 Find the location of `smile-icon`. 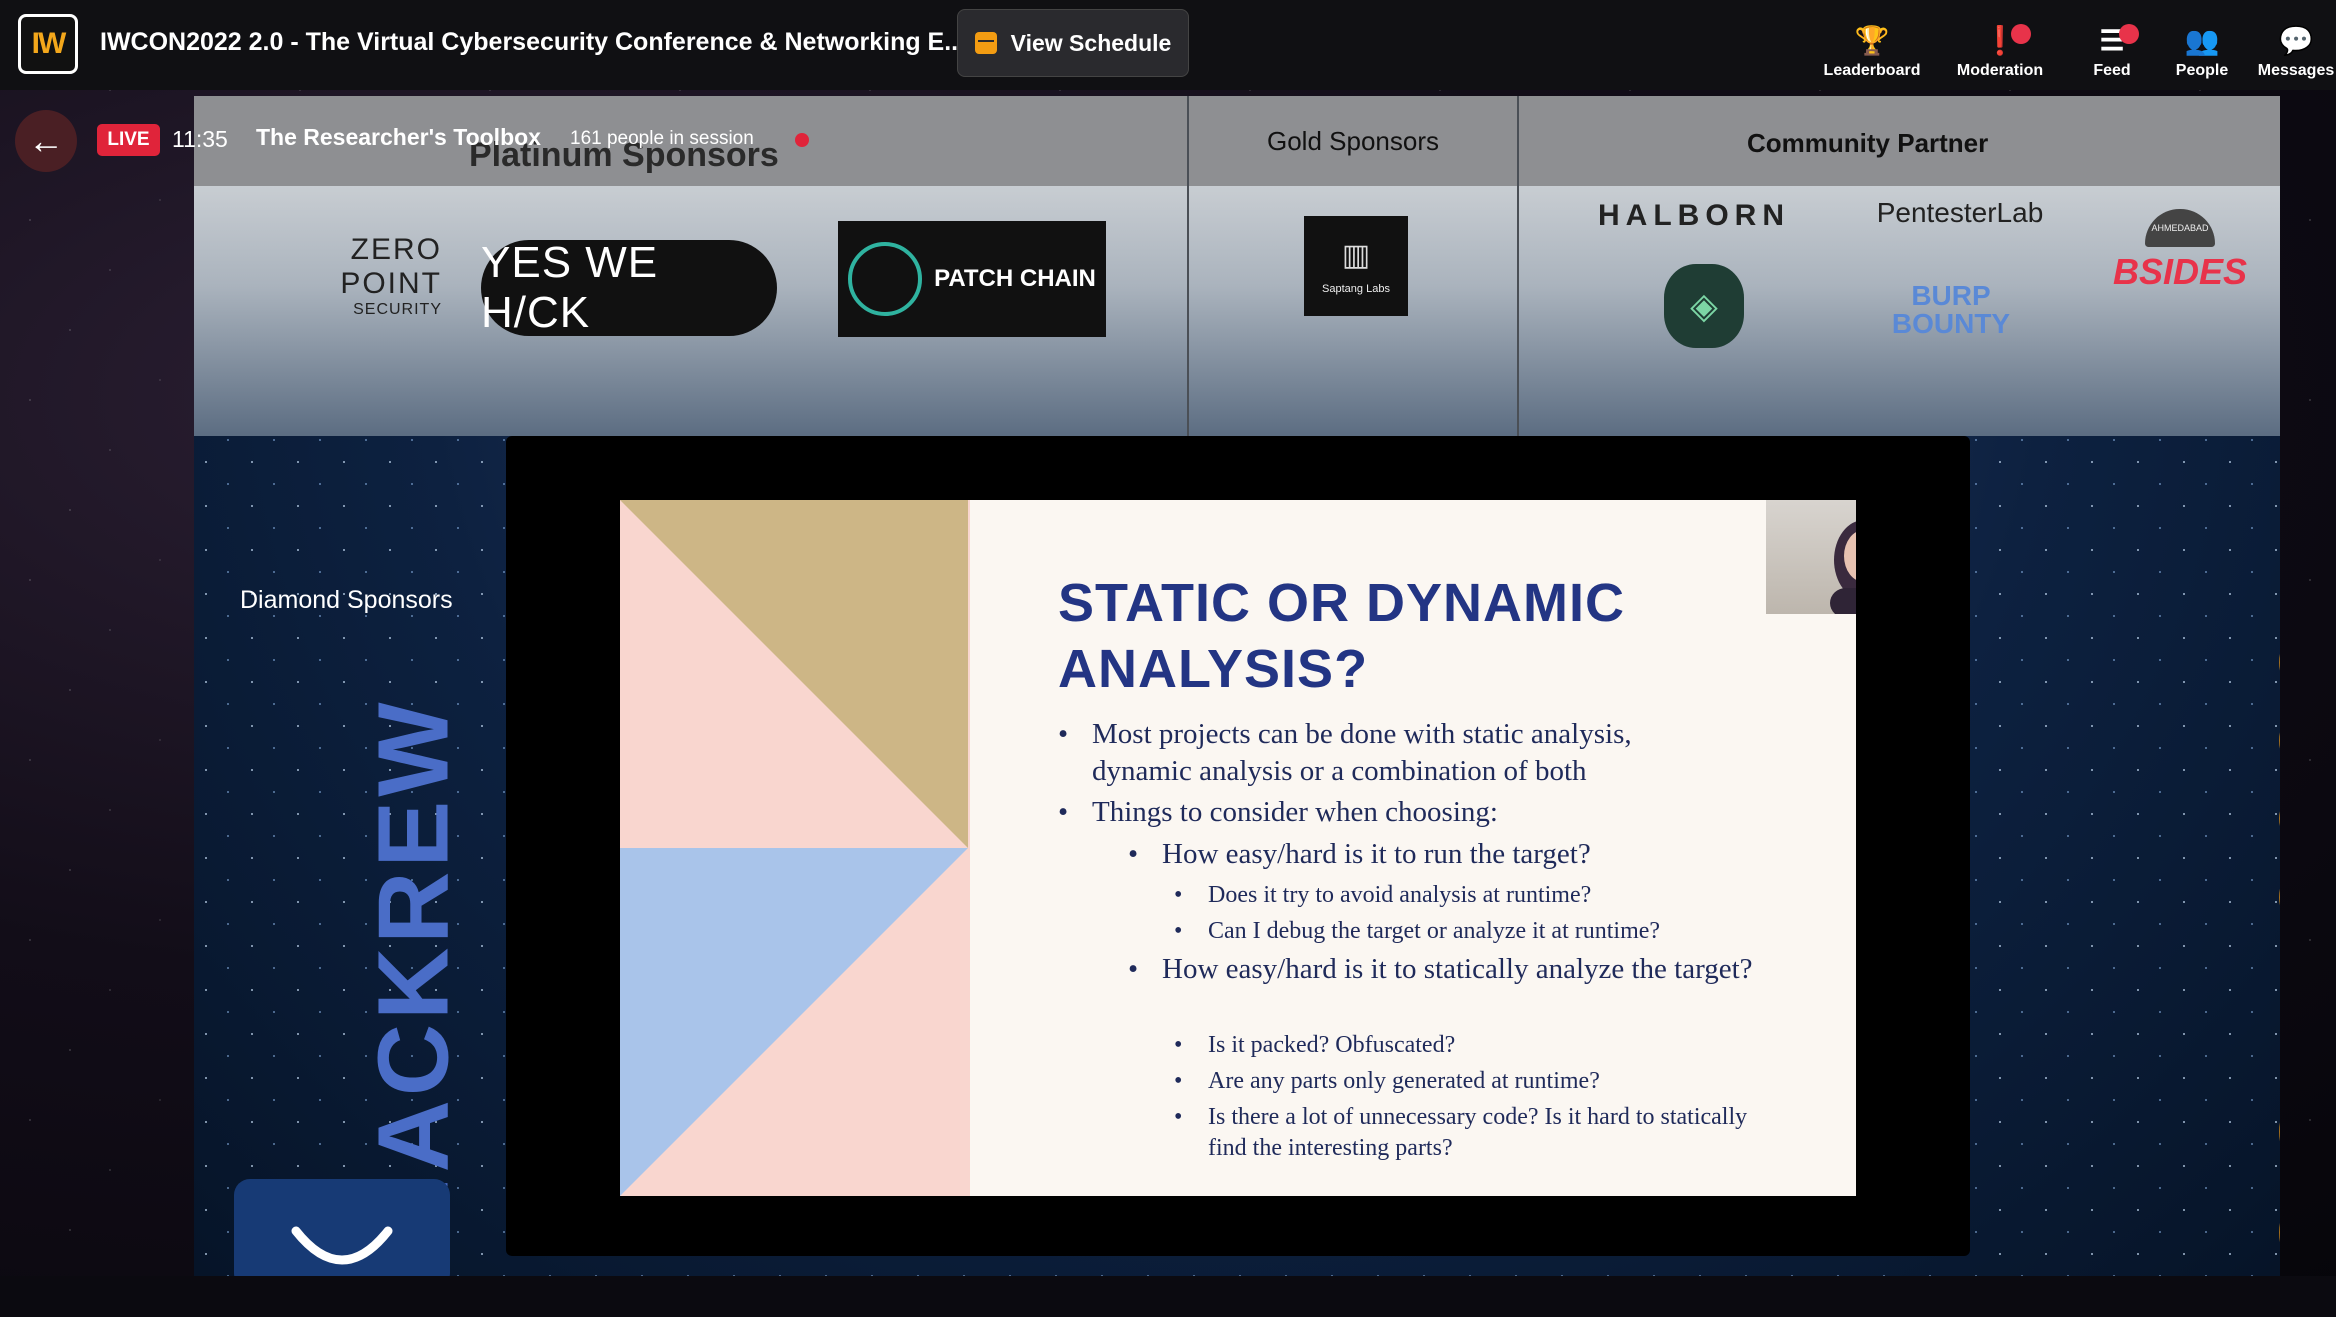

smile-icon is located at coordinates (342, 1245).